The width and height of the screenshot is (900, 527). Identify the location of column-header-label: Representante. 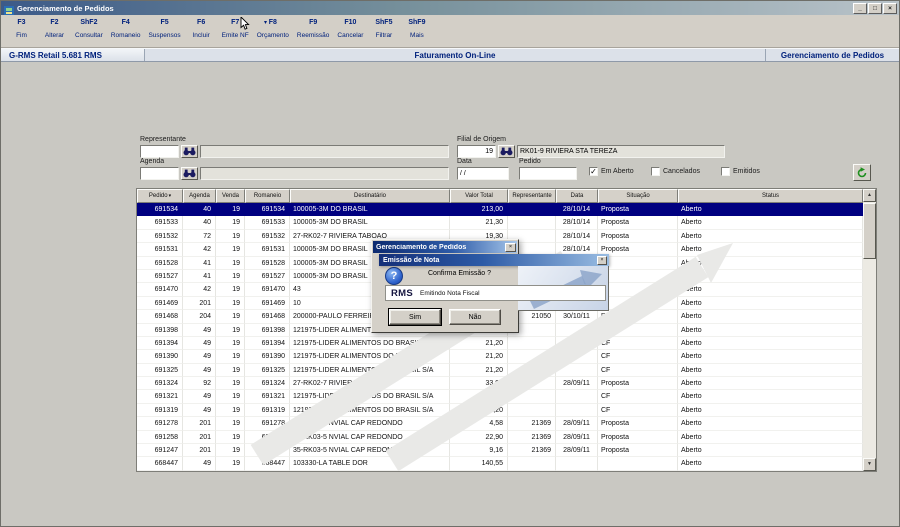
(532, 196).